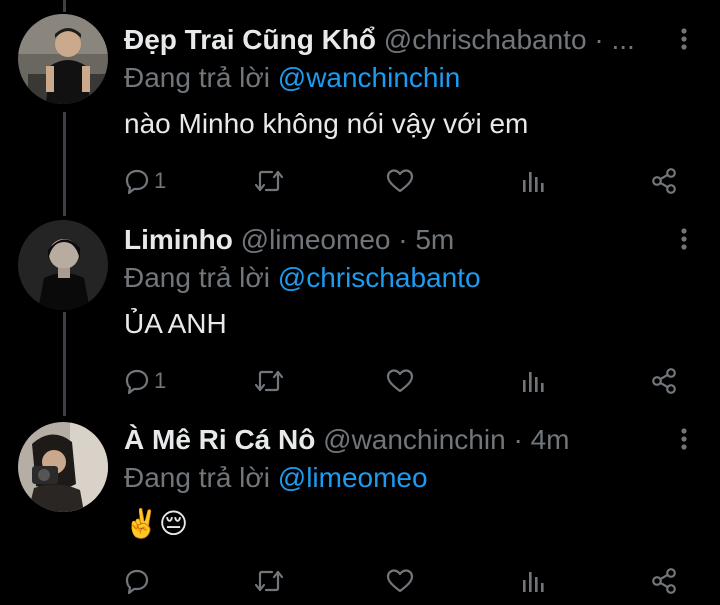 This screenshot has height=605, width=720. Describe the element at coordinates (64, 6) in the screenshot. I see `thread-line-top` at that location.